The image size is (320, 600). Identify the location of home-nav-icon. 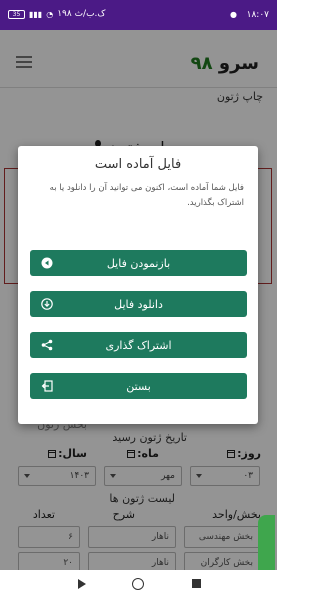
(138, 584).